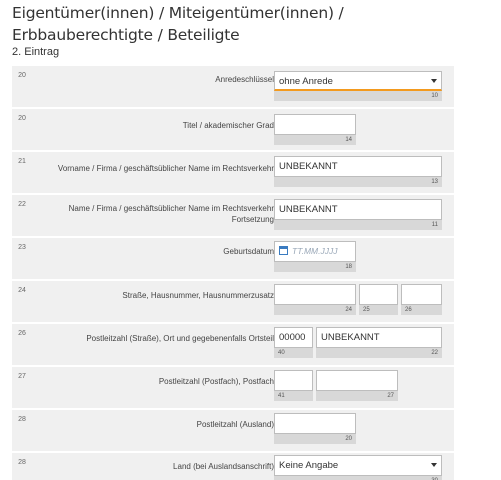 This screenshot has width=501, height=480. What do you see at coordinates (358, 478) in the screenshot?
I see `field-counter: 30` at bounding box center [358, 478].